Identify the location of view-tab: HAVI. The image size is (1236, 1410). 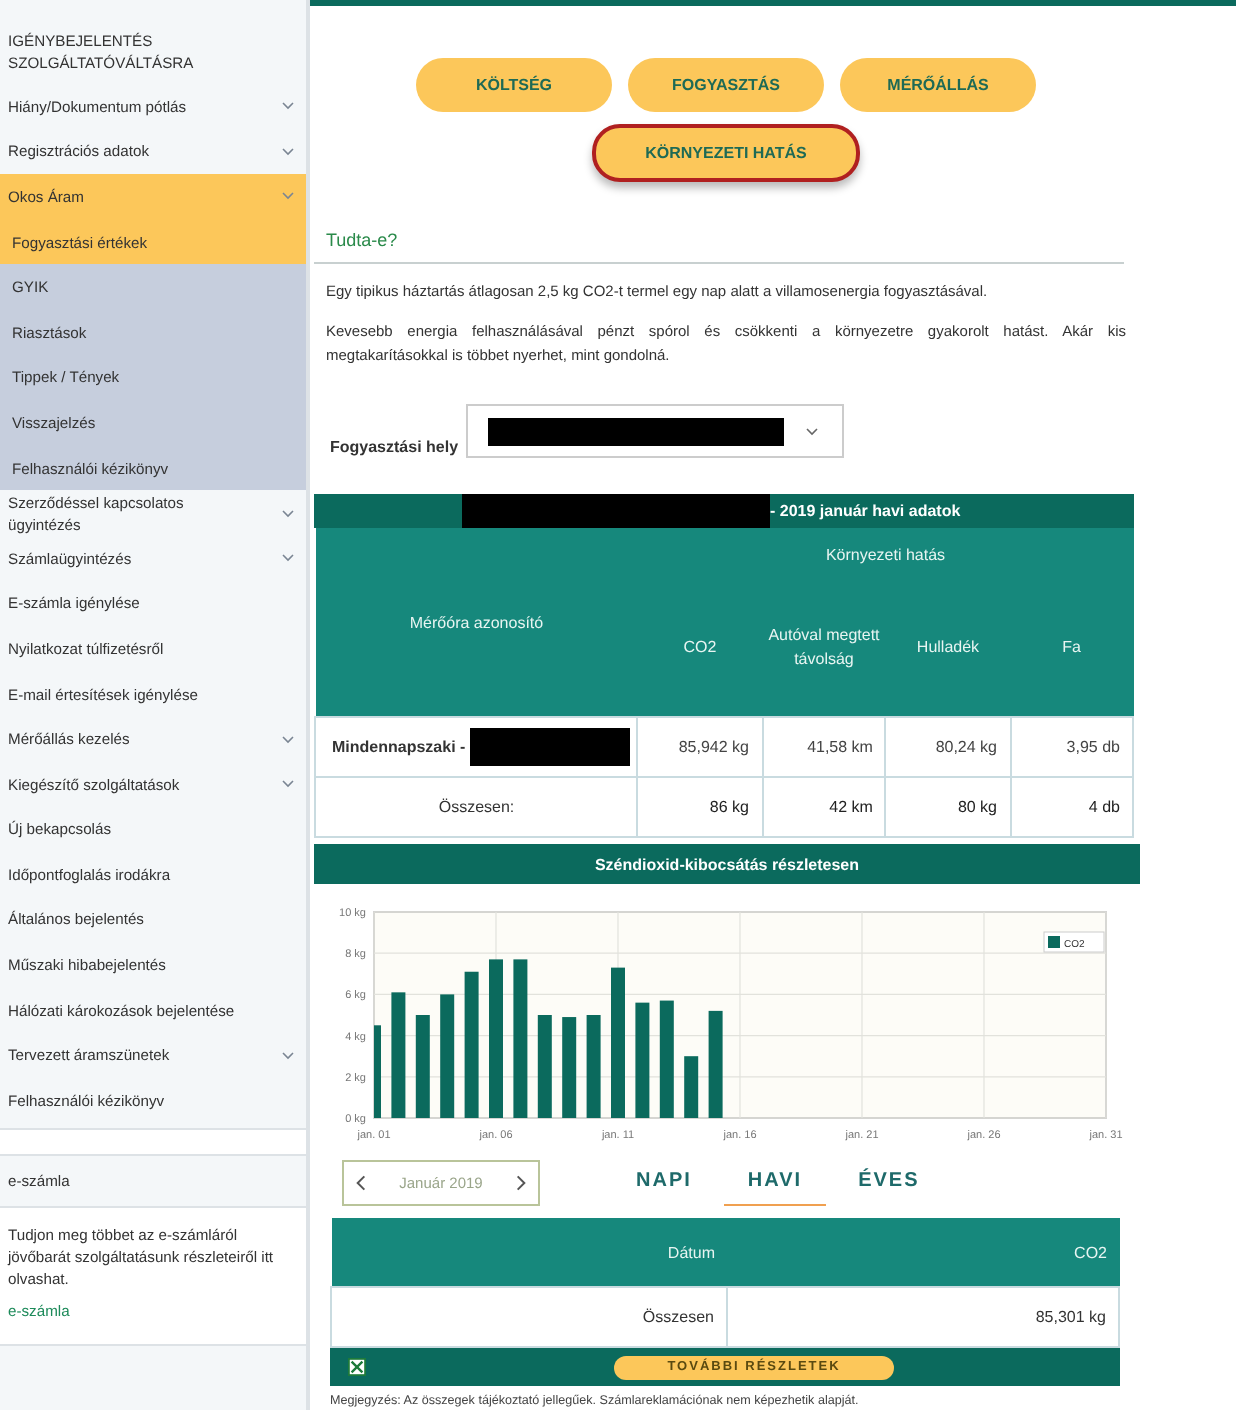
(775, 1183).